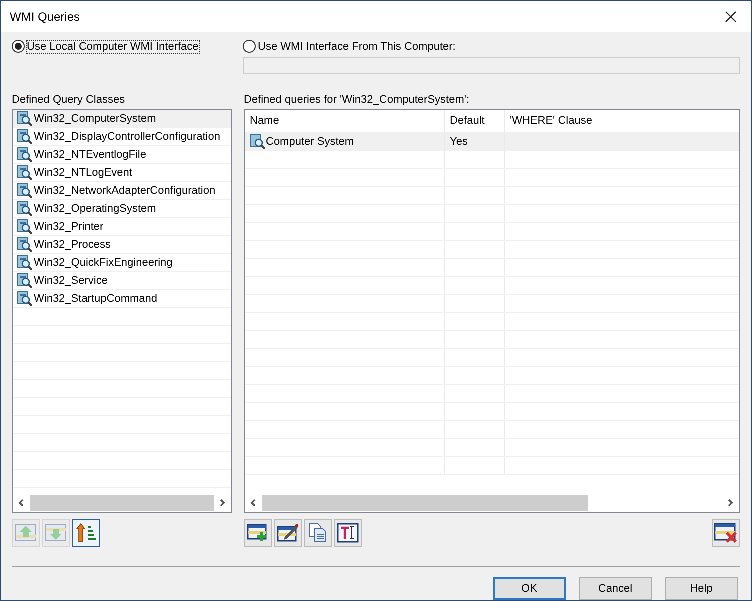 The image size is (752, 601). Describe the element at coordinates (345, 121) in the screenshot. I see `column-header: Name` at that location.